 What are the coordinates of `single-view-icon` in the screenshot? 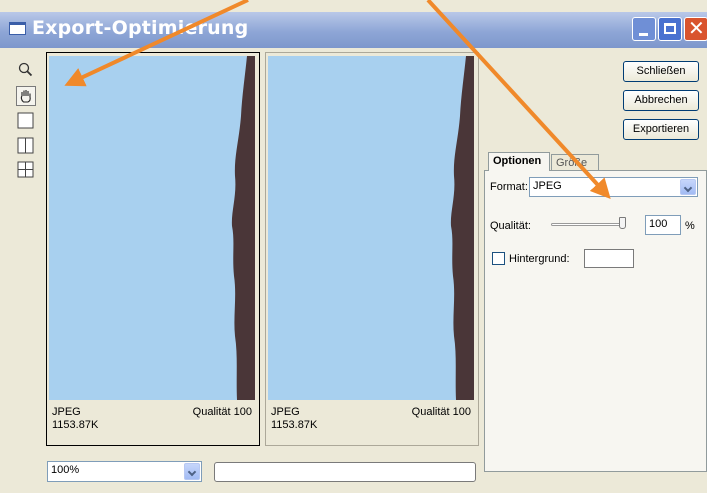 It's located at (25, 120).